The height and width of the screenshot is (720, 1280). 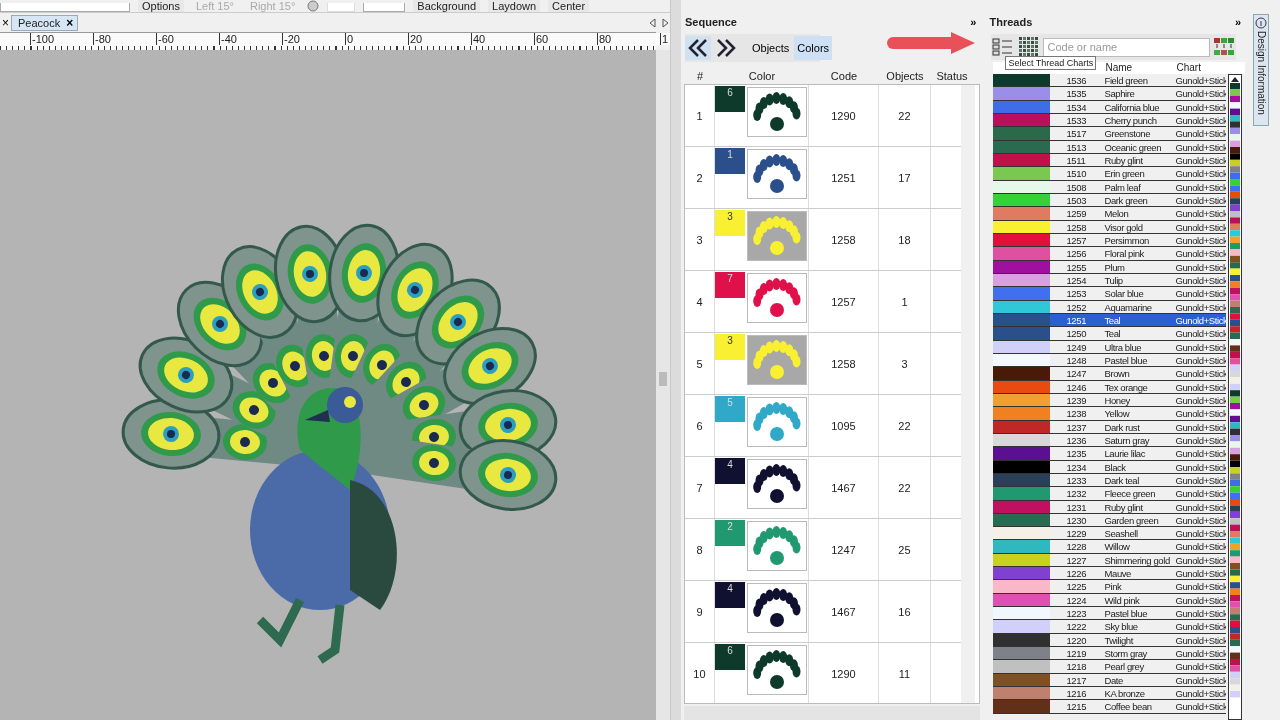 I want to click on name-cell-text: Brown, so click(x=1117, y=373).